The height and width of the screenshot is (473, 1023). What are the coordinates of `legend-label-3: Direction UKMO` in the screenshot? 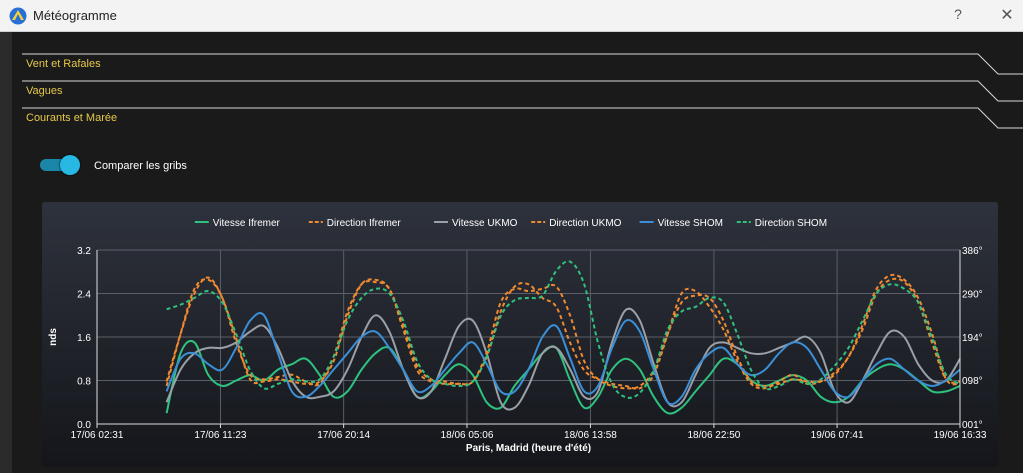 It's located at (585, 223).